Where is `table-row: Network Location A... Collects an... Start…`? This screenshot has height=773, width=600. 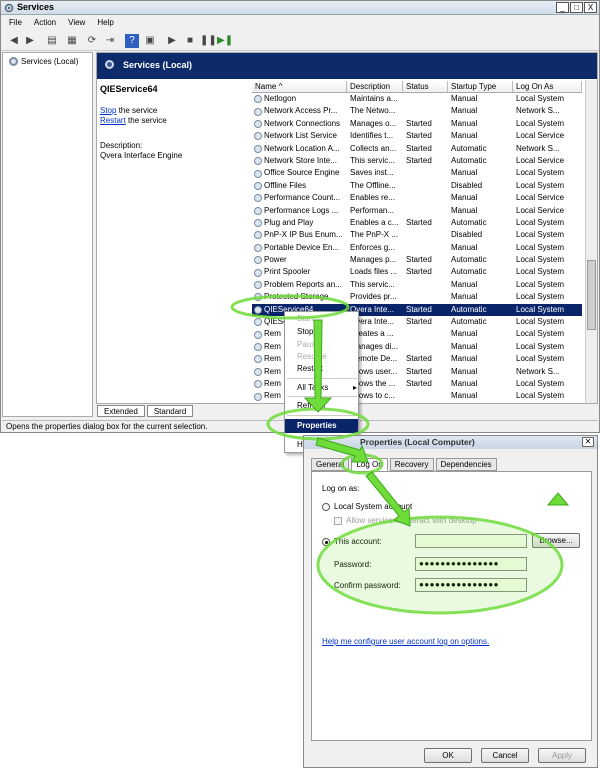 table-row: Network Location A... Collects an... Start… is located at coordinates (417, 149).